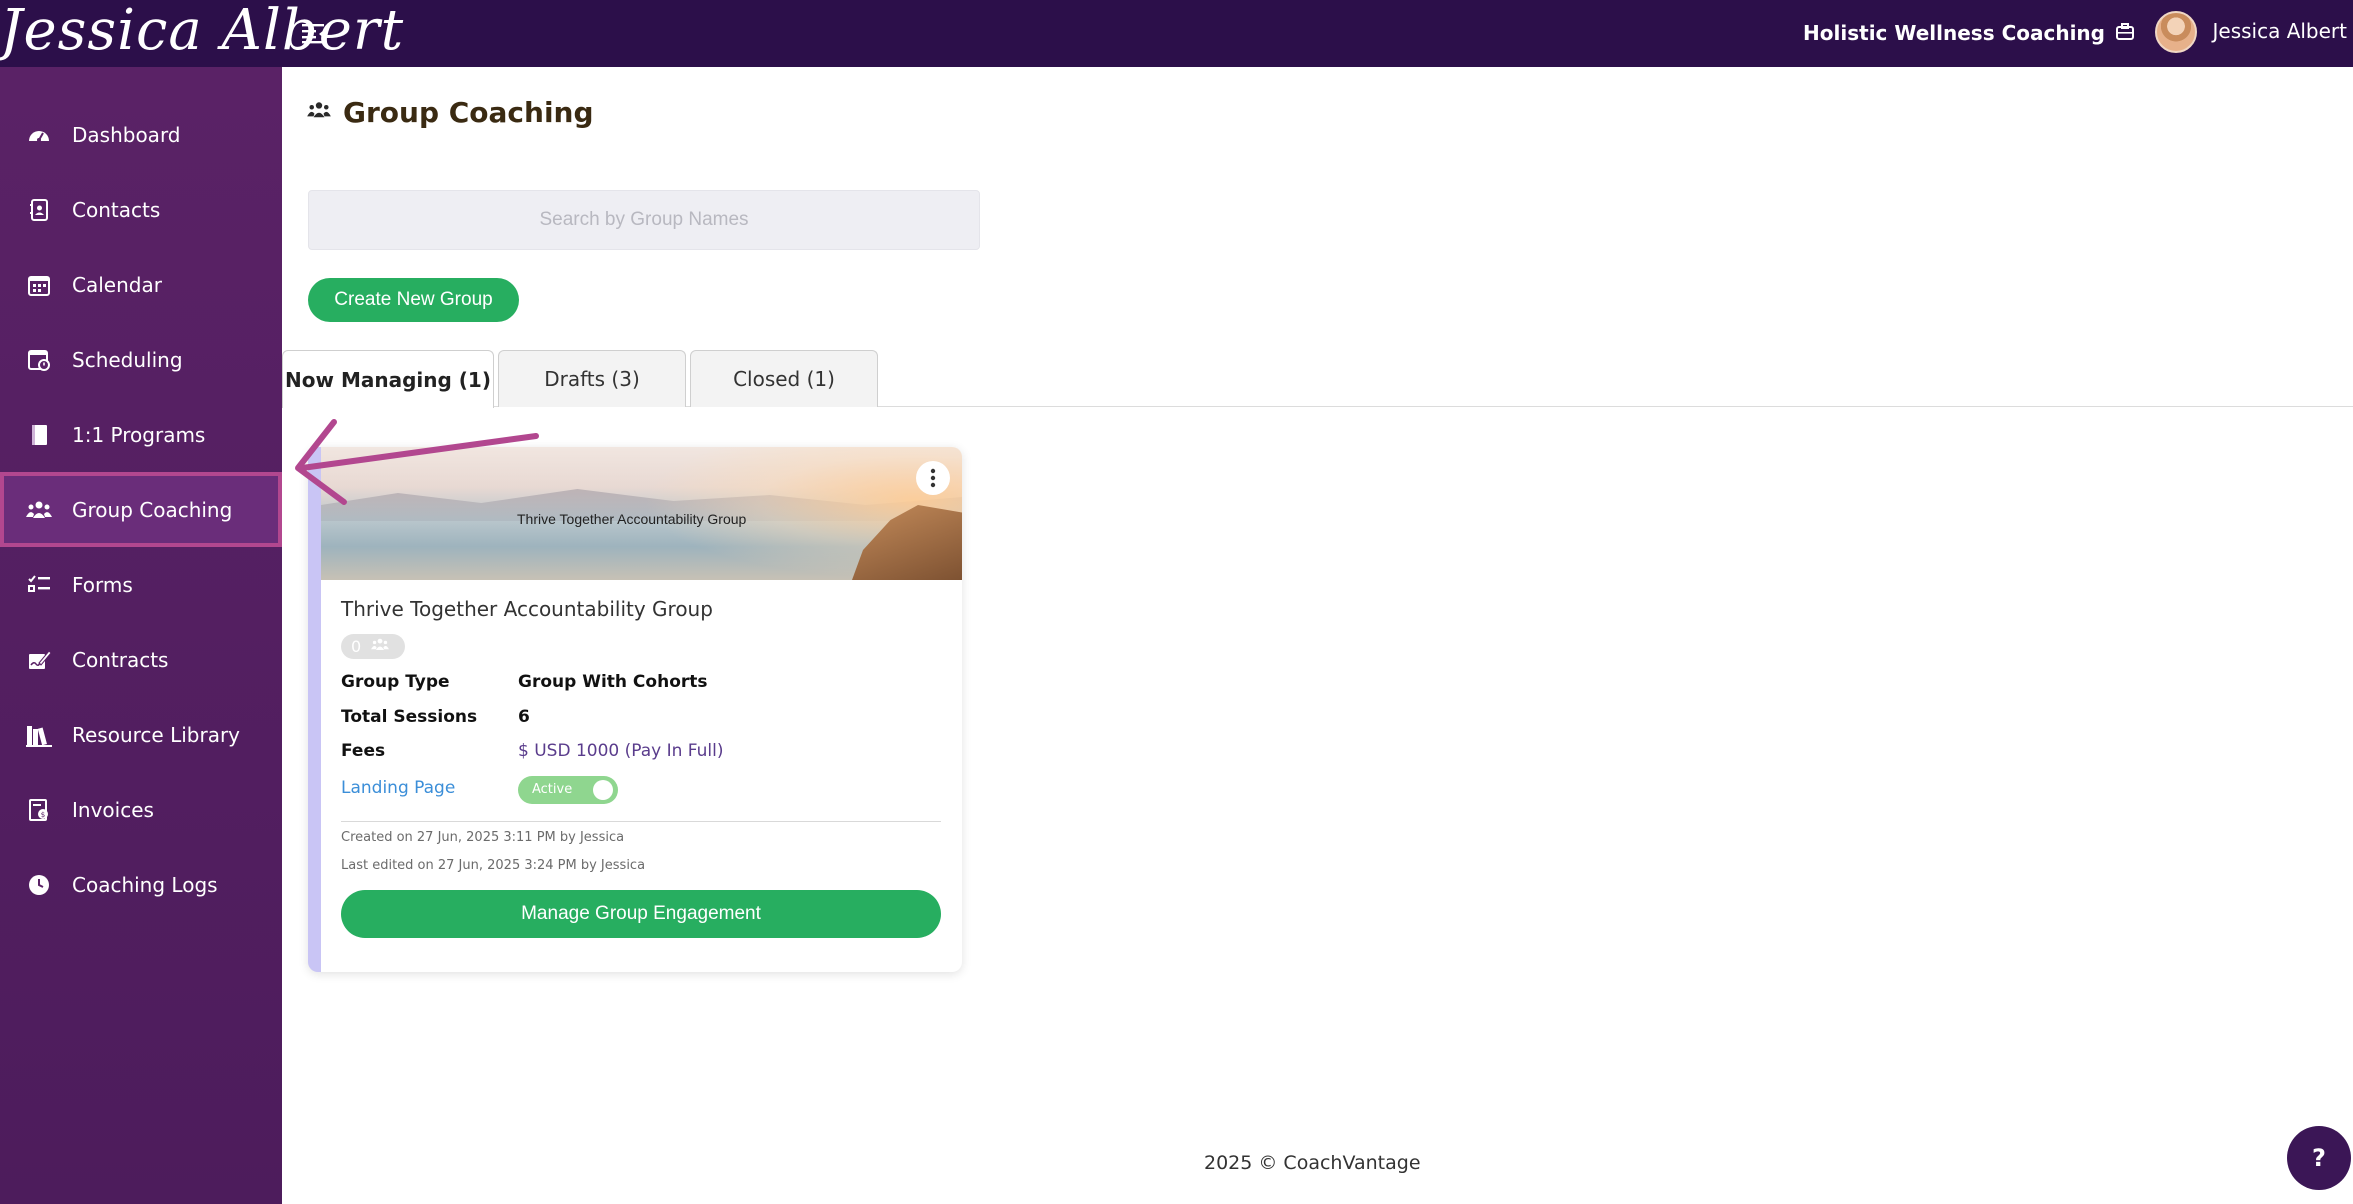  What do you see at coordinates (621, 751) in the screenshot?
I see `fees-value: $ USD 1000 (Pay In Full)` at bounding box center [621, 751].